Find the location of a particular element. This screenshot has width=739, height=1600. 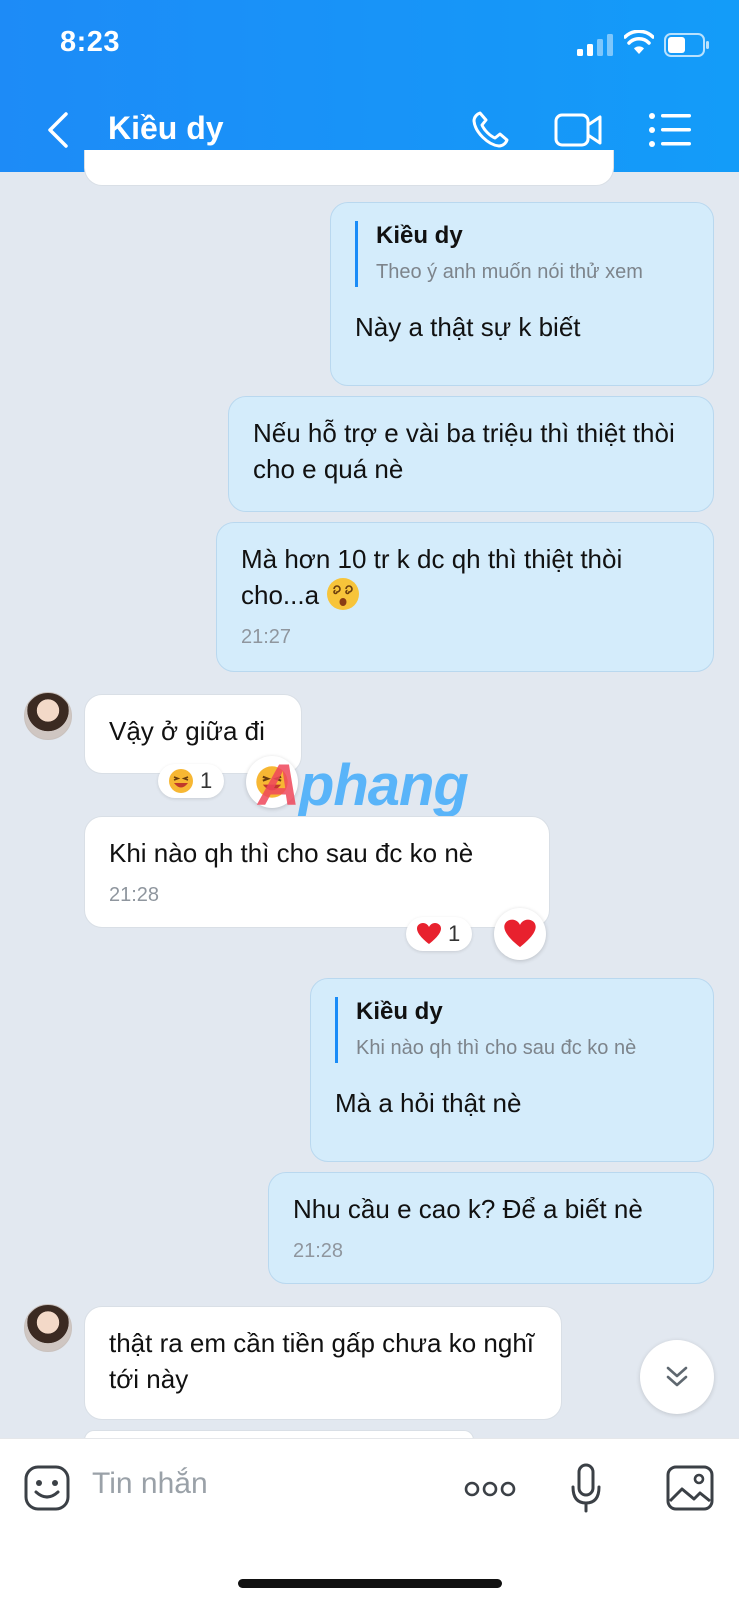

video-call-icon is located at coordinates (579, 130).